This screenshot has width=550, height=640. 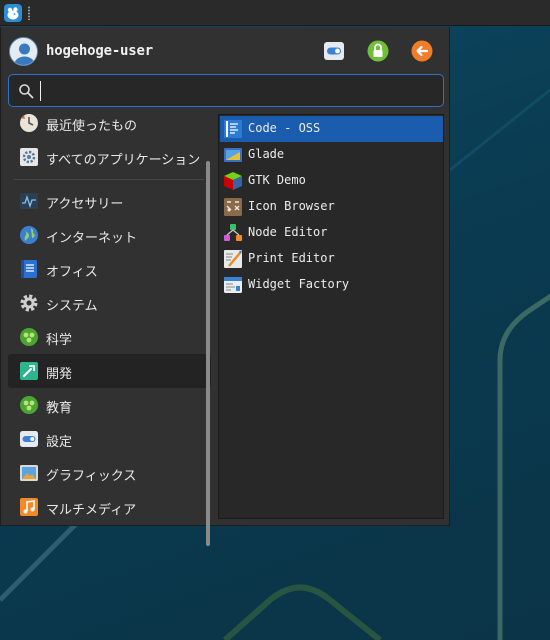 What do you see at coordinates (29, 507) in the screenshot?
I see `multimedia-icon` at bounding box center [29, 507].